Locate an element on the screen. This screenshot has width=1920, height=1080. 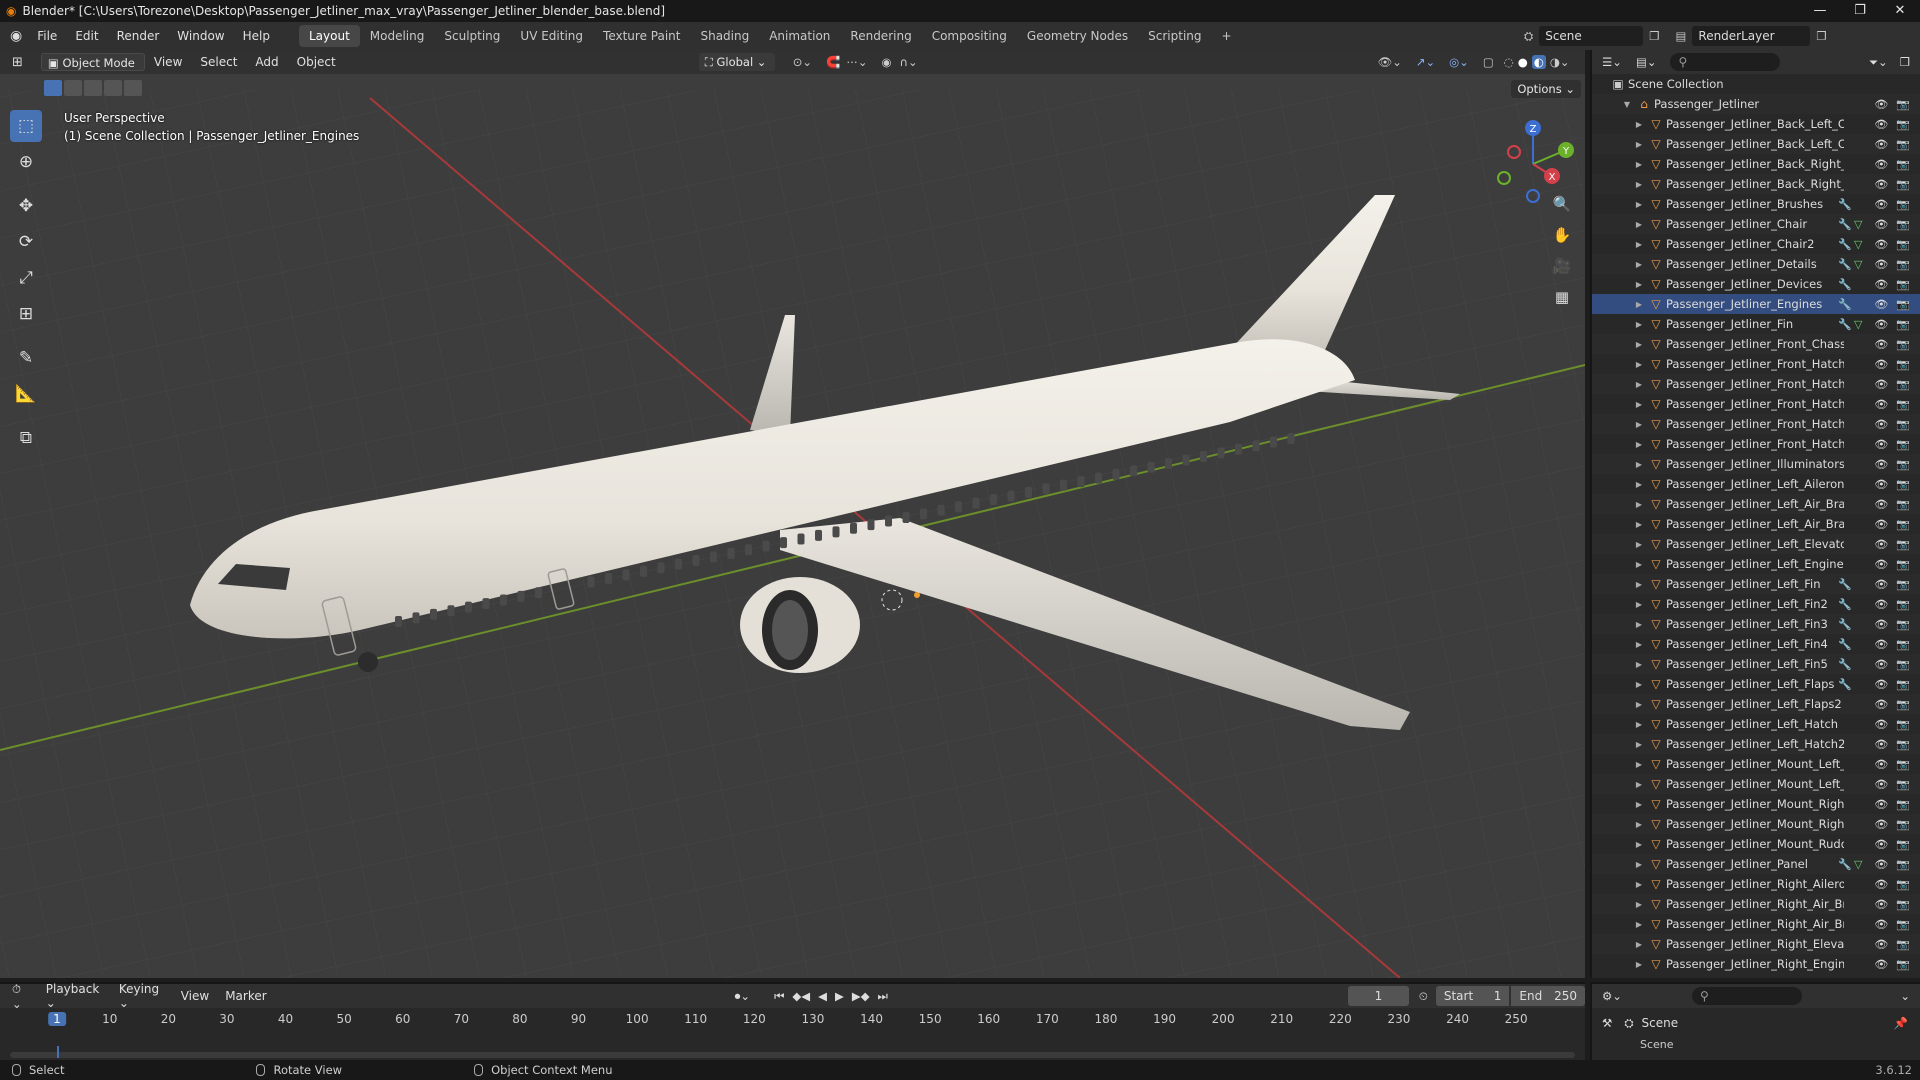
tab-modeling: Modeling is located at coordinates (397, 36).